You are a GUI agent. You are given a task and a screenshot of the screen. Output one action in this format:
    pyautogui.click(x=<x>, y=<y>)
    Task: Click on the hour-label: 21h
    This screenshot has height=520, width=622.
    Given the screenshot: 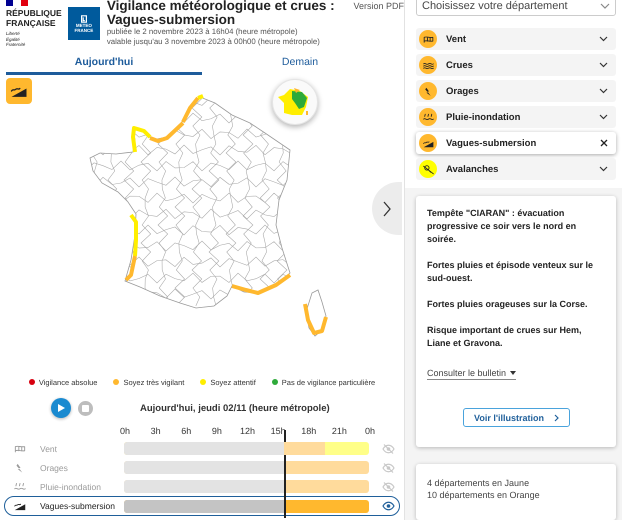 What is the action you would take?
    pyautogui.click(x=339, y=431)
    